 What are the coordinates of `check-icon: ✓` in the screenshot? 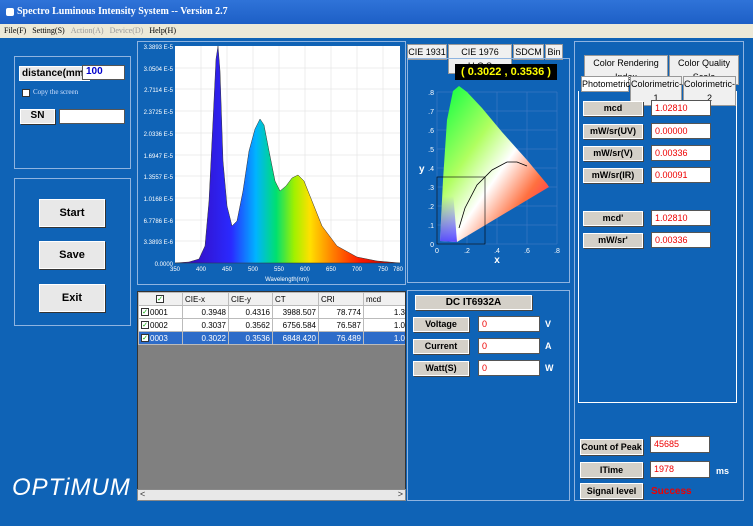 It's located at (160, 299).